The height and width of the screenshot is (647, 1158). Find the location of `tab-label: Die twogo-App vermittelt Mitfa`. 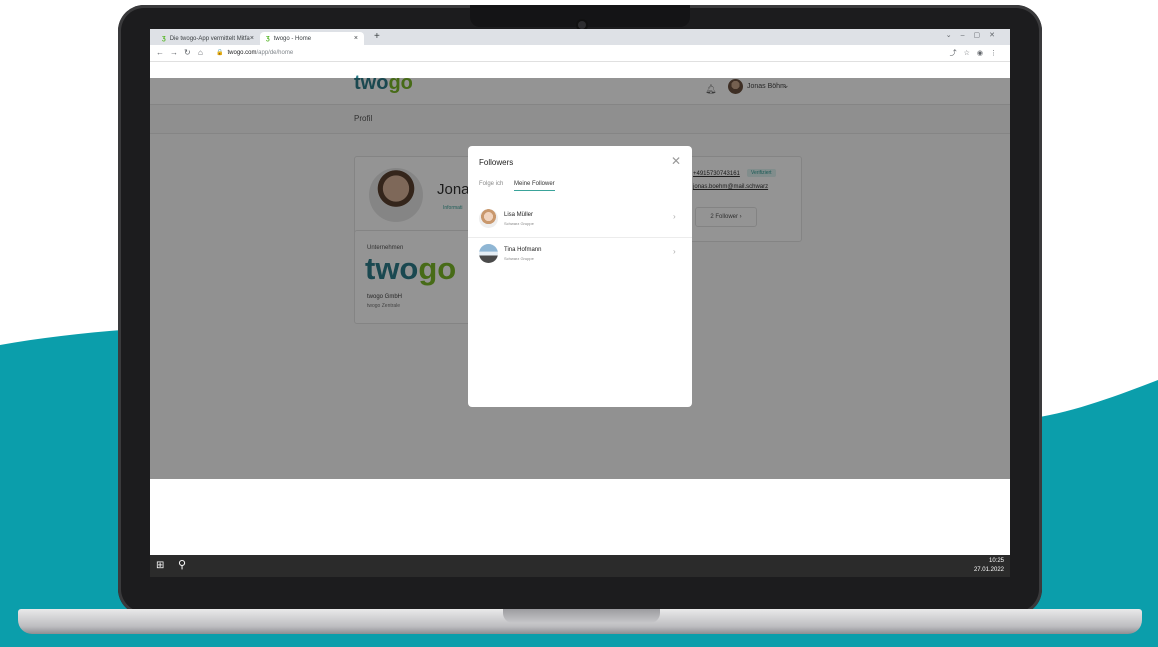

tab-label: Die twogo-App vermittelt Mitfa is located at coordinates (209, 38).